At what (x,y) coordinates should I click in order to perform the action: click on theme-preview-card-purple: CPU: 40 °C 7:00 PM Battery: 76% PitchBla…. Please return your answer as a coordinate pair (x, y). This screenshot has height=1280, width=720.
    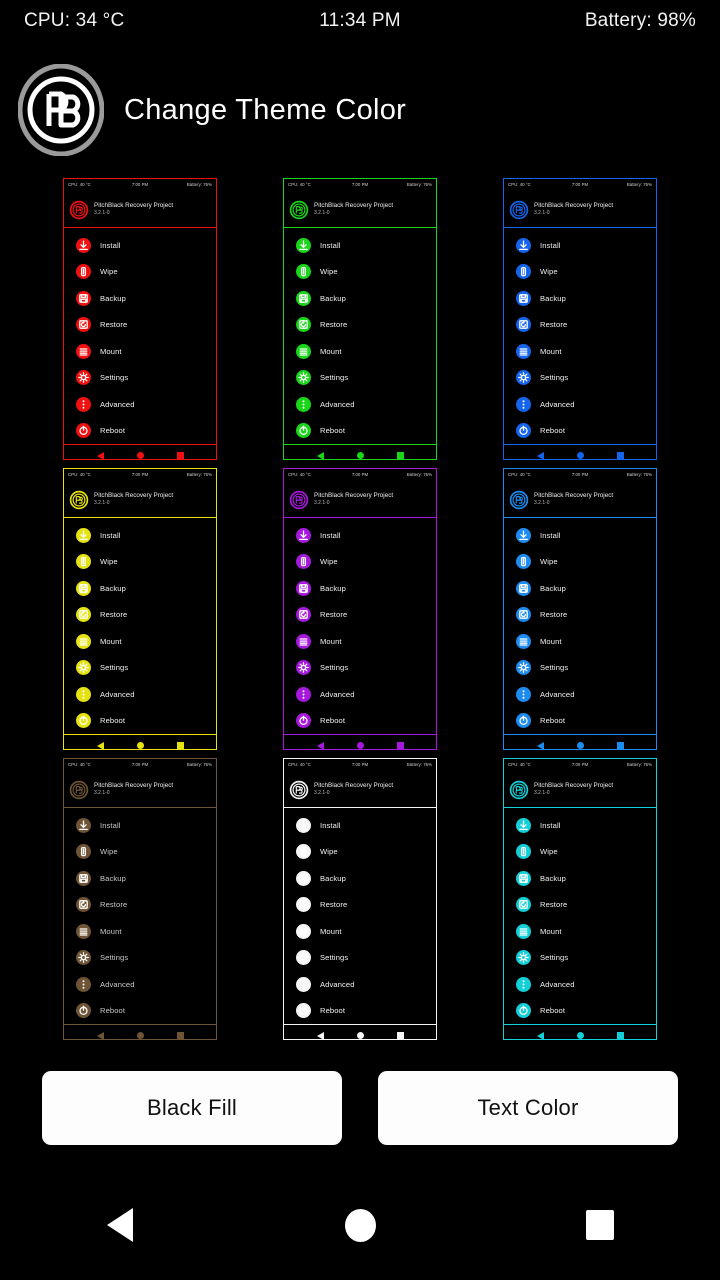
    Looking at the image, I should click on (360, 609).